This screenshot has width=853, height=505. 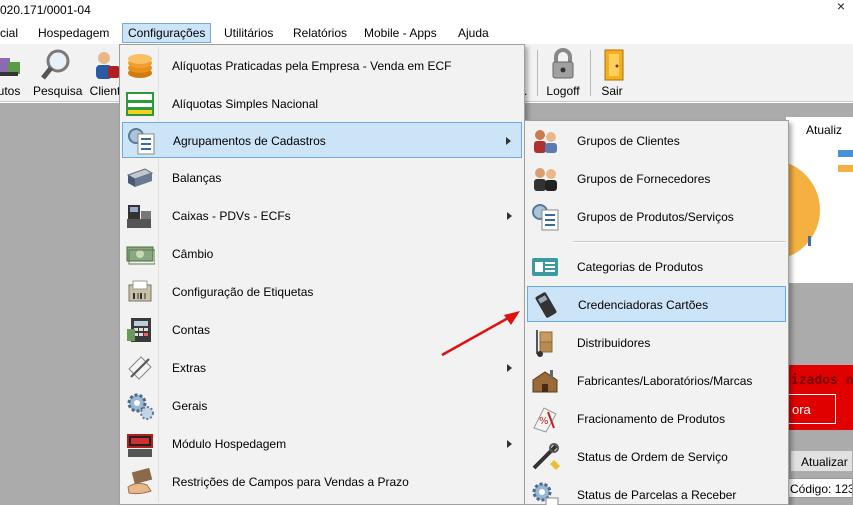 I want to click on toolbar-button-pesquisa: Pesquisa, so click(x=58, y=73).